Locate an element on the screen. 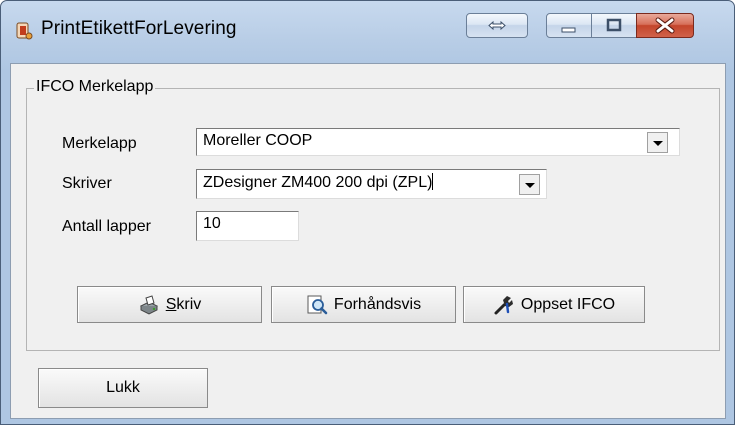 The width and height of the screenshot is (741, 429). lukk-label: Lukk is located at coordinates (123, 387).